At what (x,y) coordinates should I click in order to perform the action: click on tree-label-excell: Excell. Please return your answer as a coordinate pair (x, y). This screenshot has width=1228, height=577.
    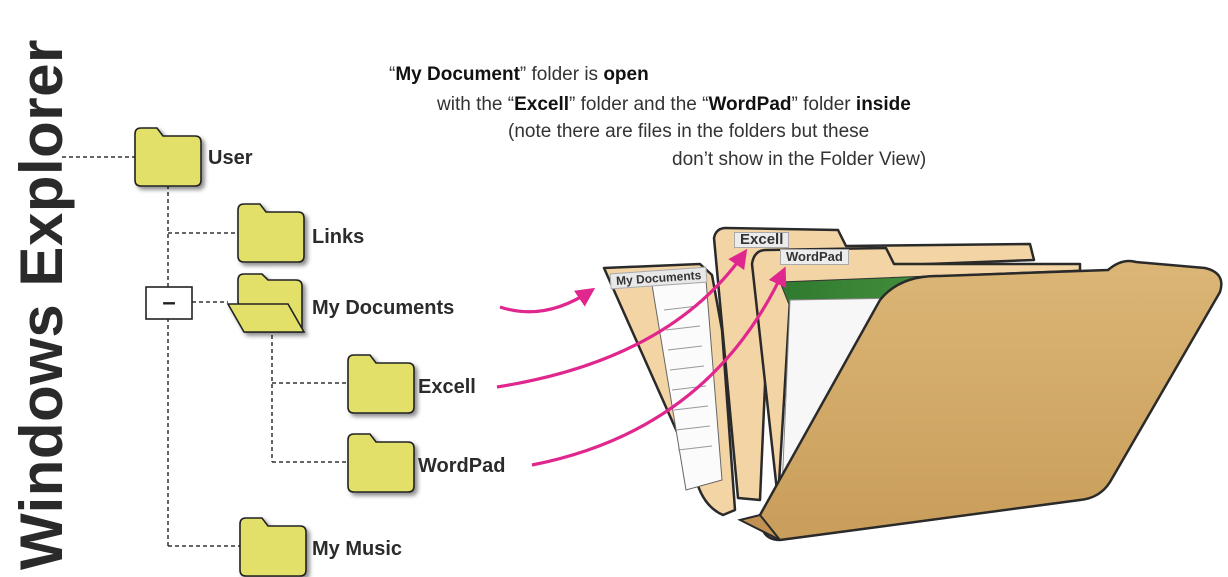
    Looking at the image, I should click on (447, 387).